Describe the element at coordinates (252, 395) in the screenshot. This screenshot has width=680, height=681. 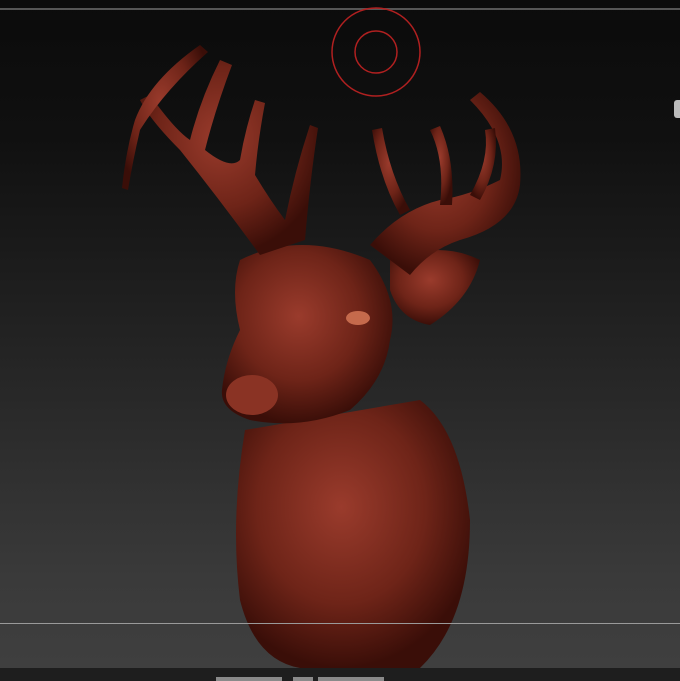
I see `deer-nose` at that location.